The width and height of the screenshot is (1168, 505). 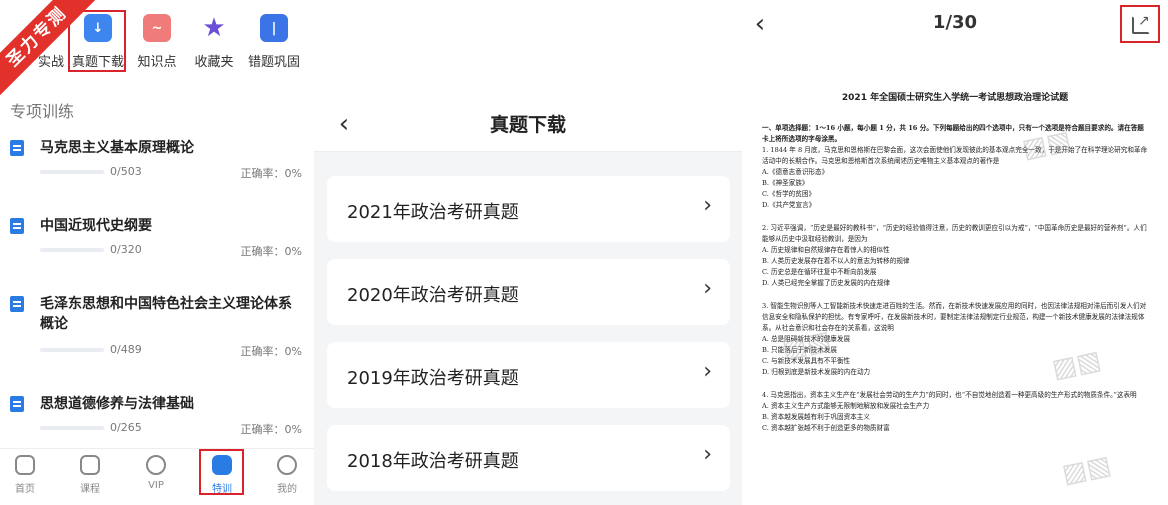 What do you see at coordinates (126, 249) in the screenshot?
I see `progress-count: 0/320` at bounding box center [126, 249].